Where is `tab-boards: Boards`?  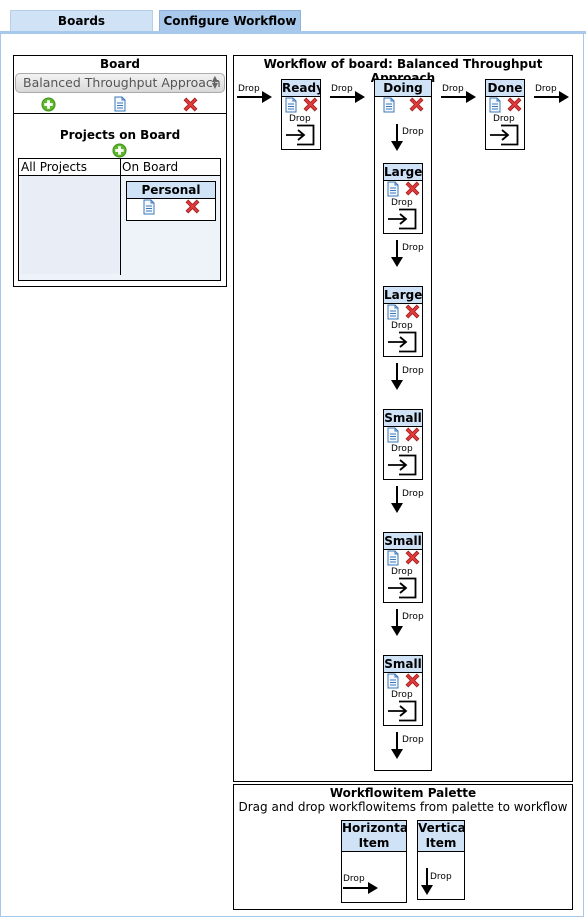
tab-boards: Boards is located at coordinates (81, 21).